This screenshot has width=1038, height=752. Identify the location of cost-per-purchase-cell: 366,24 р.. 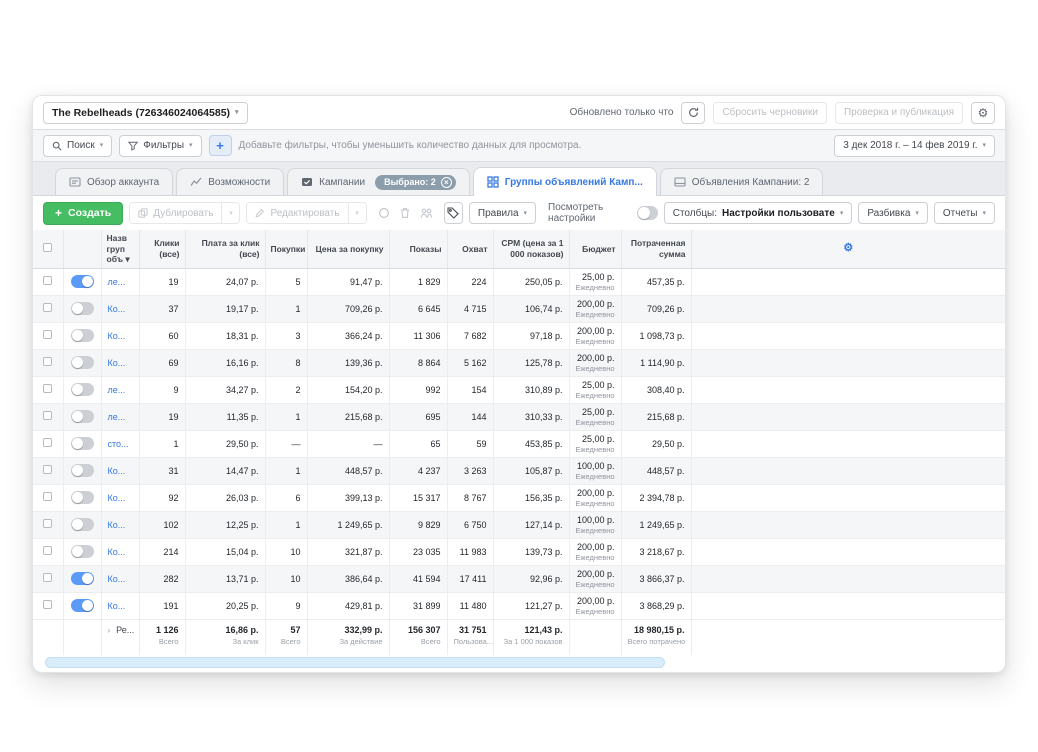
(348, 336).